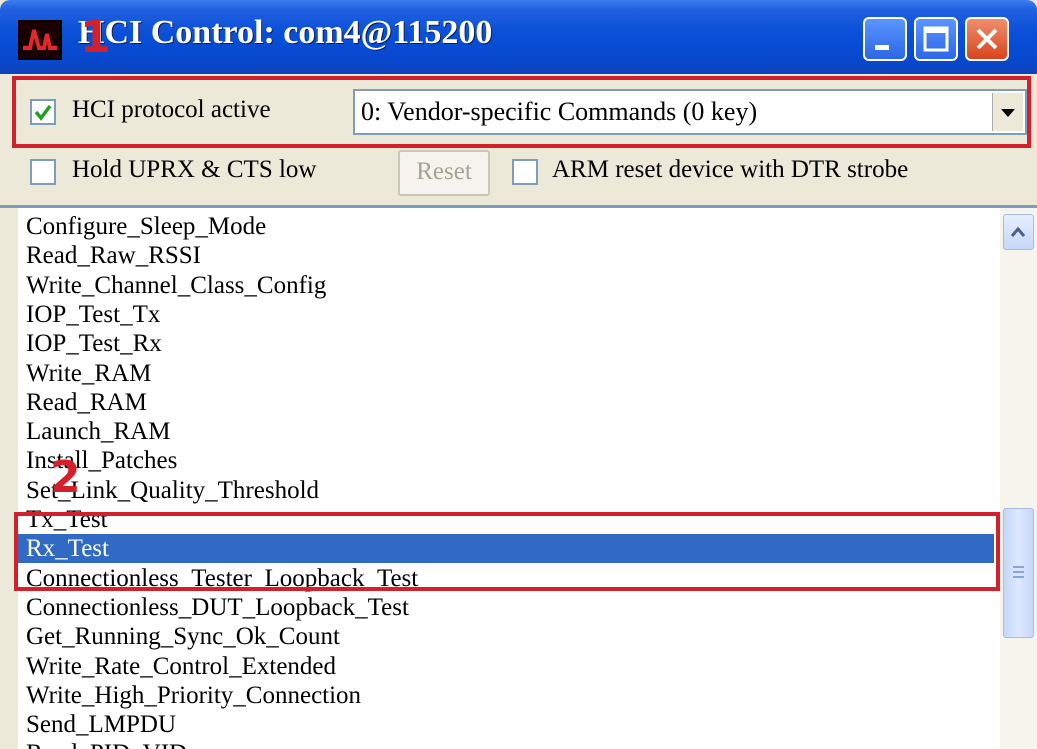 This screenshot has width=1037, height=749. Describe the element at coordinates (506, 343) in the screenshot. I see `list-item: IOP_Test_Rx` at that location.